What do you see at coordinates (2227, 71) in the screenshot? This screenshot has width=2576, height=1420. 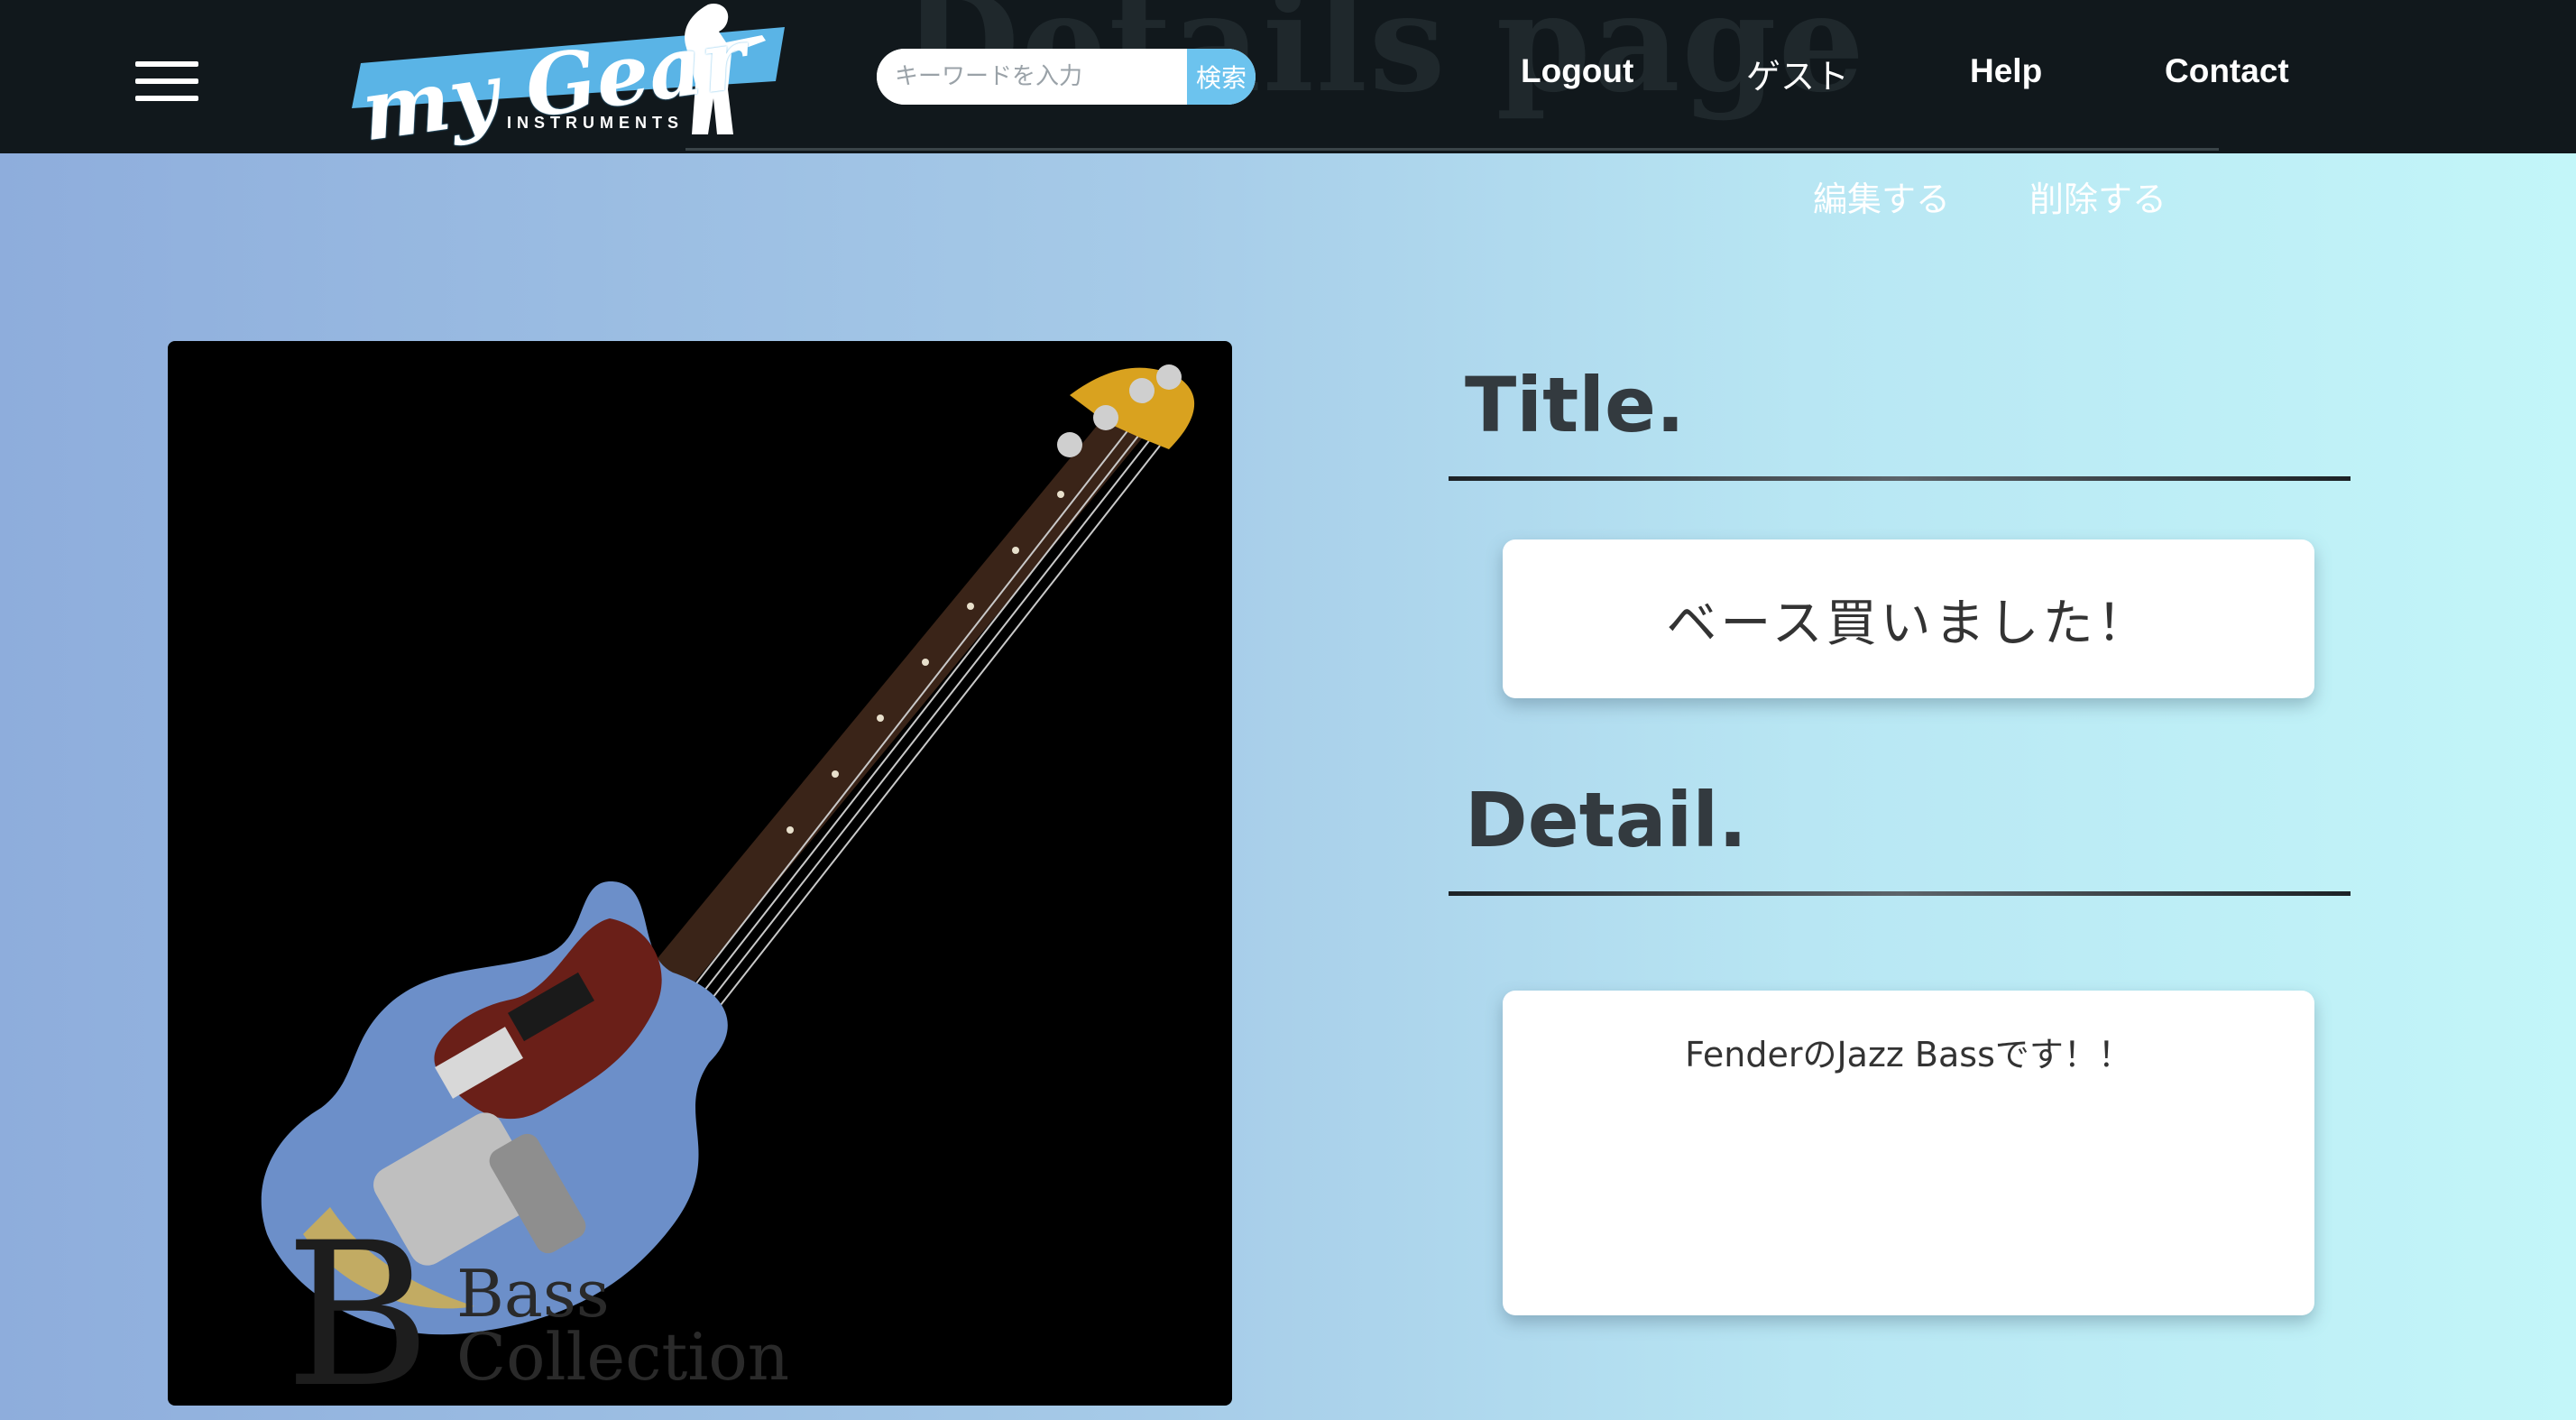 I see `contact-link: Contact` at bounding box center [2227, 71].